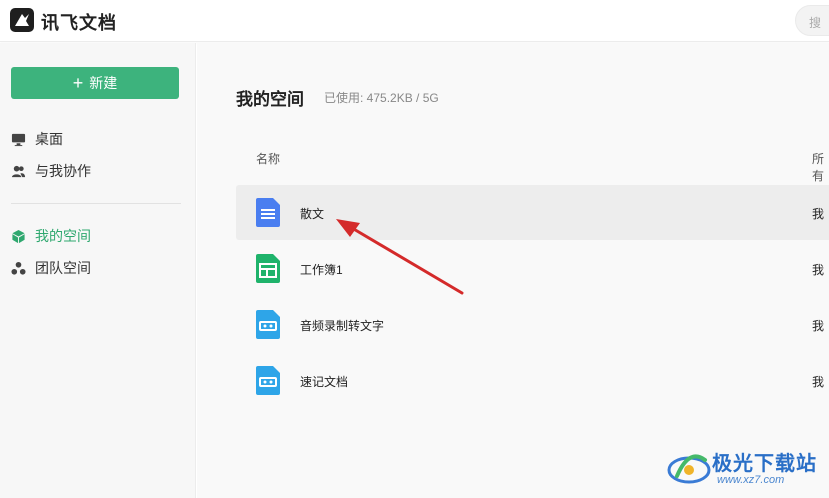  I want to click on sidebar-item-label: 与我协作, so click(63, 171).